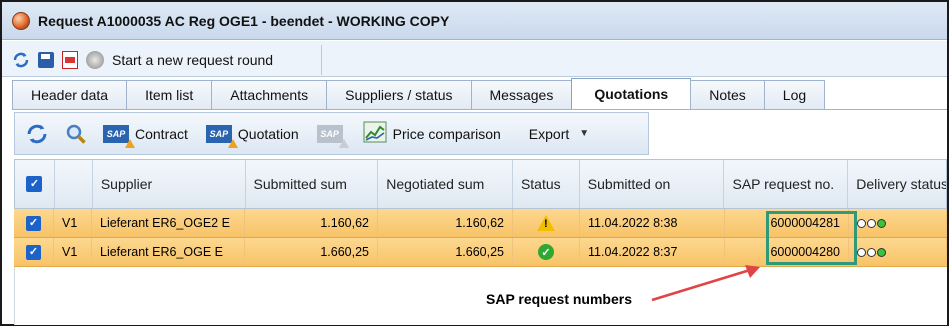  Describe the element at coordinates (21, 60) in the screenshot. I see `refresh-icon` at that location.